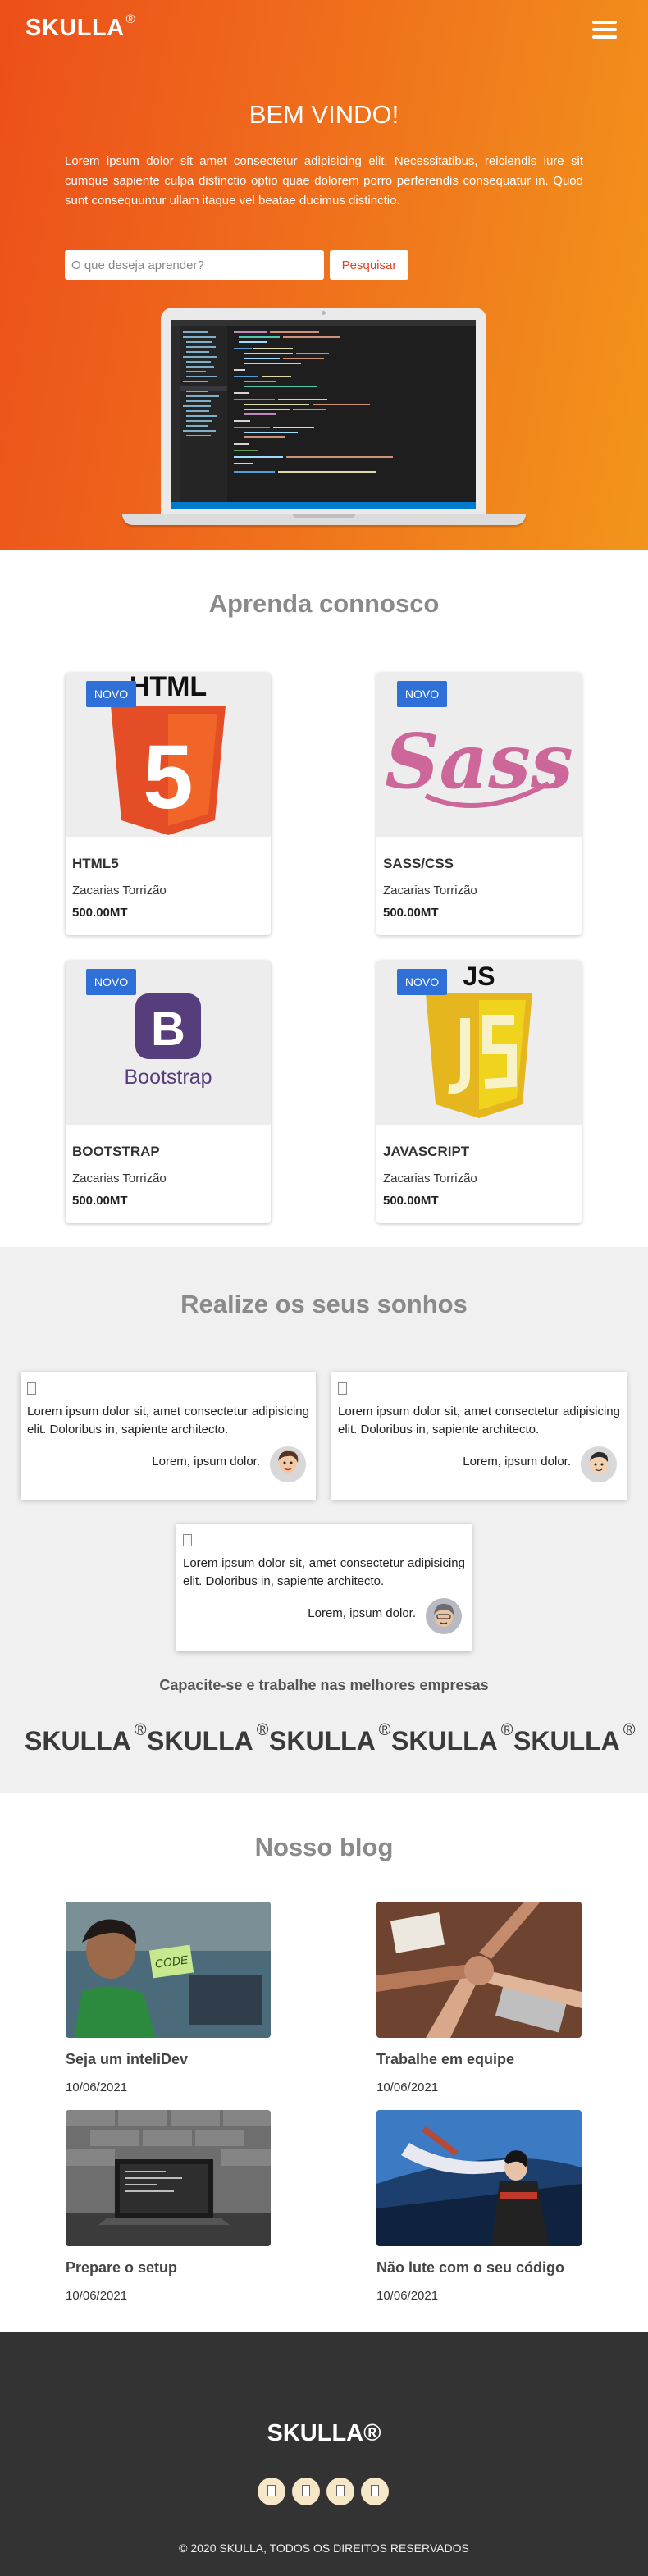  What do you see at coordinates (169, 688) in the screenshot?
I see `html5-logo-text: HTML` at bounding box center [169, 688].